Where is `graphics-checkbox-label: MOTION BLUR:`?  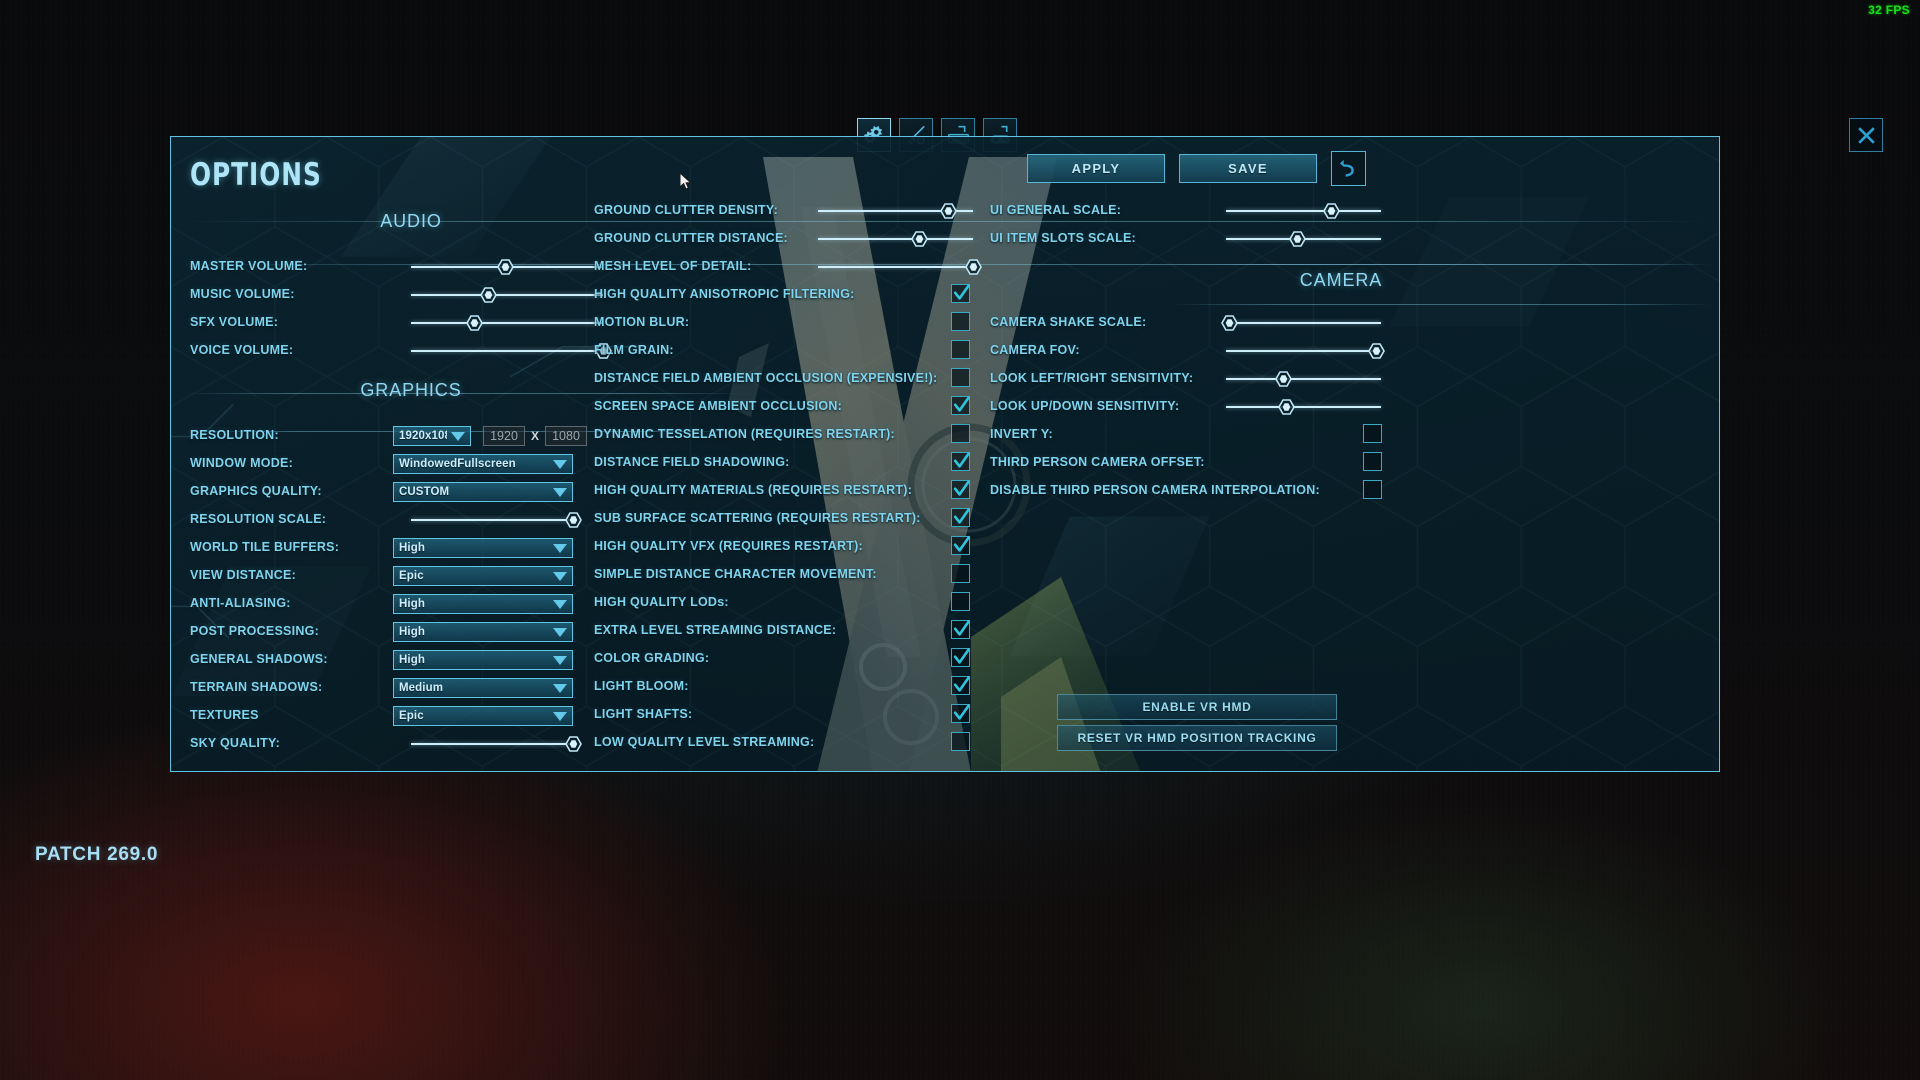
graphics-checkbox-label: MOTION BLUR: is located at coordinates (642, 322).